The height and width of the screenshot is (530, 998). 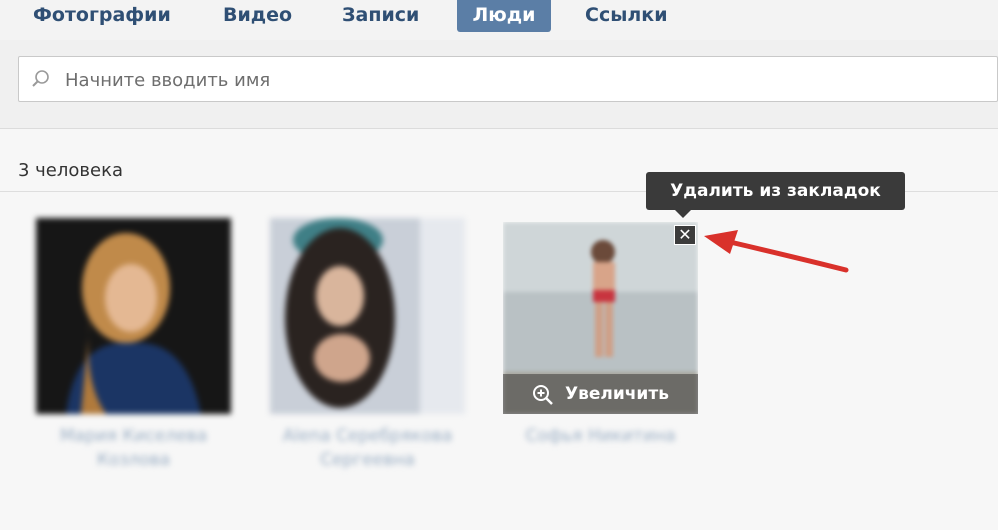 I want to click on results-count: 3 человека, so click(x=70, y=170).